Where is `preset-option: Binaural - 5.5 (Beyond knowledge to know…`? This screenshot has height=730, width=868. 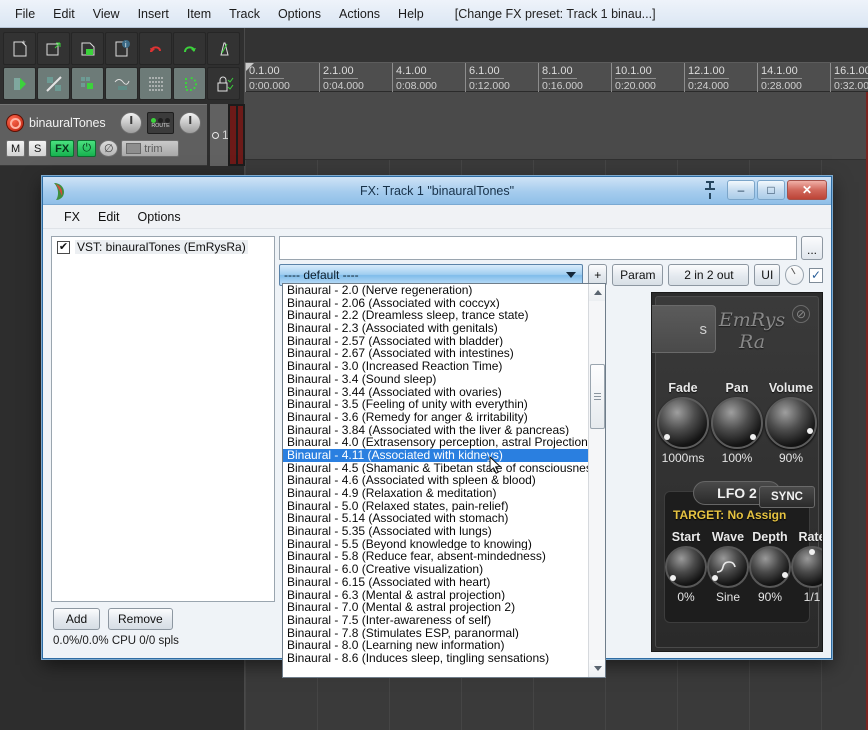
preset-option: Binaural - 5.5 (Beyond knowledge to know… is located at coordinates (435, 544).